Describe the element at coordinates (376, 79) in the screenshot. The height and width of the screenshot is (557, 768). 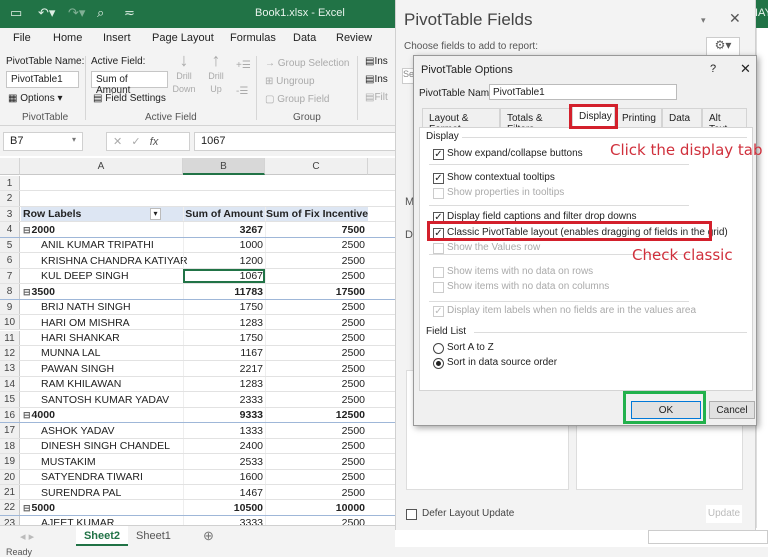
I see `insert-timeline-button: ▤Ins` at that location.